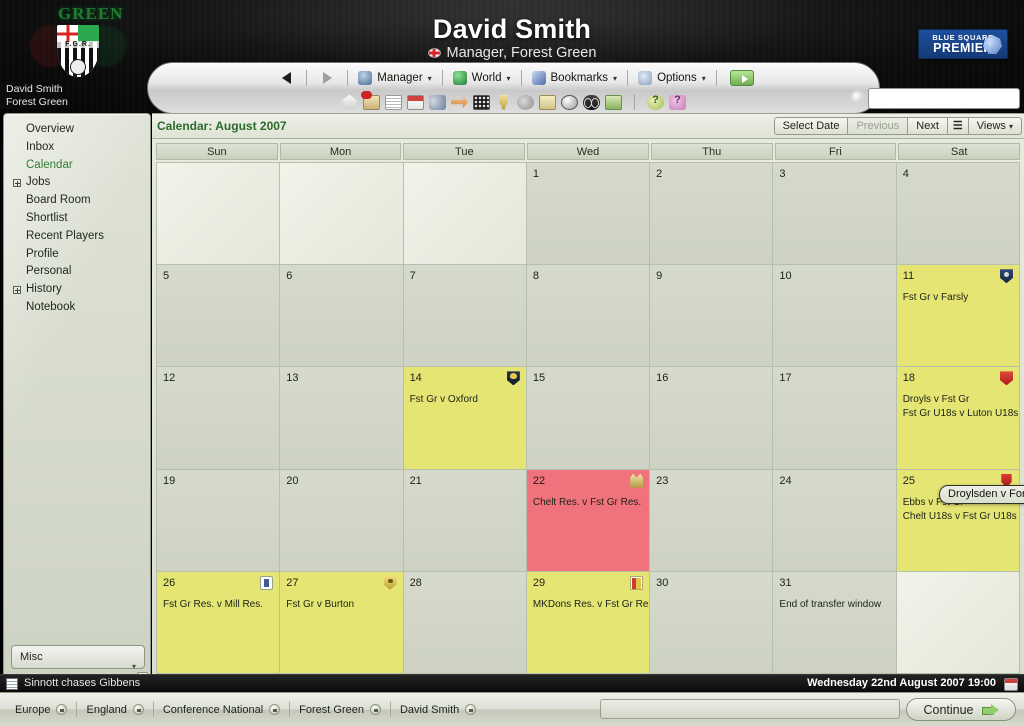  What do you see at coordinates (77, 166) in the screenshot?
I see `sidebar-item-calendar: Calendar` at bounding box center [77, 166].